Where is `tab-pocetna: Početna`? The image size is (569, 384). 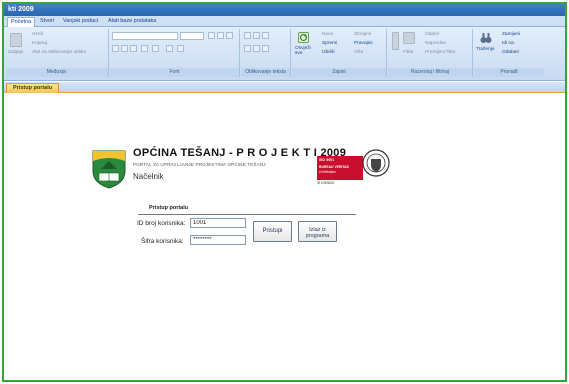 tab-pocetna: Početna is located at coordinates (21, 22).